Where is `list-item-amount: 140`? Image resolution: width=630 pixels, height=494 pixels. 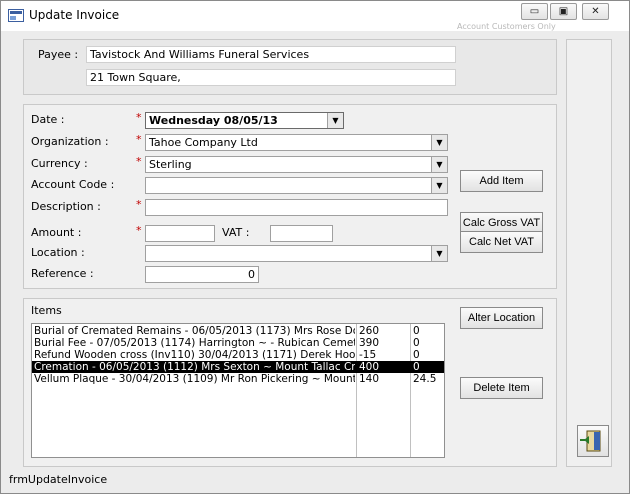
list-item-amount: 140 is located at coordinates (369, 379).